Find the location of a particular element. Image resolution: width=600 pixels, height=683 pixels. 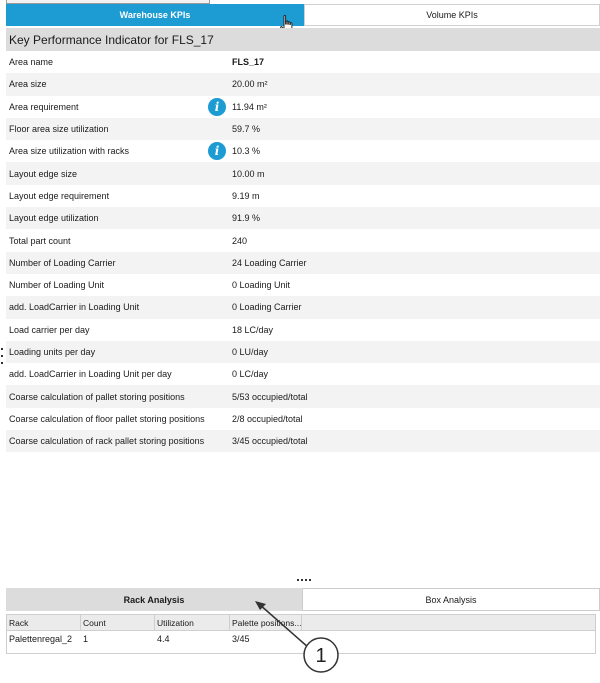

kpi-label: Layout edge size is located at coordinates (43, 173).